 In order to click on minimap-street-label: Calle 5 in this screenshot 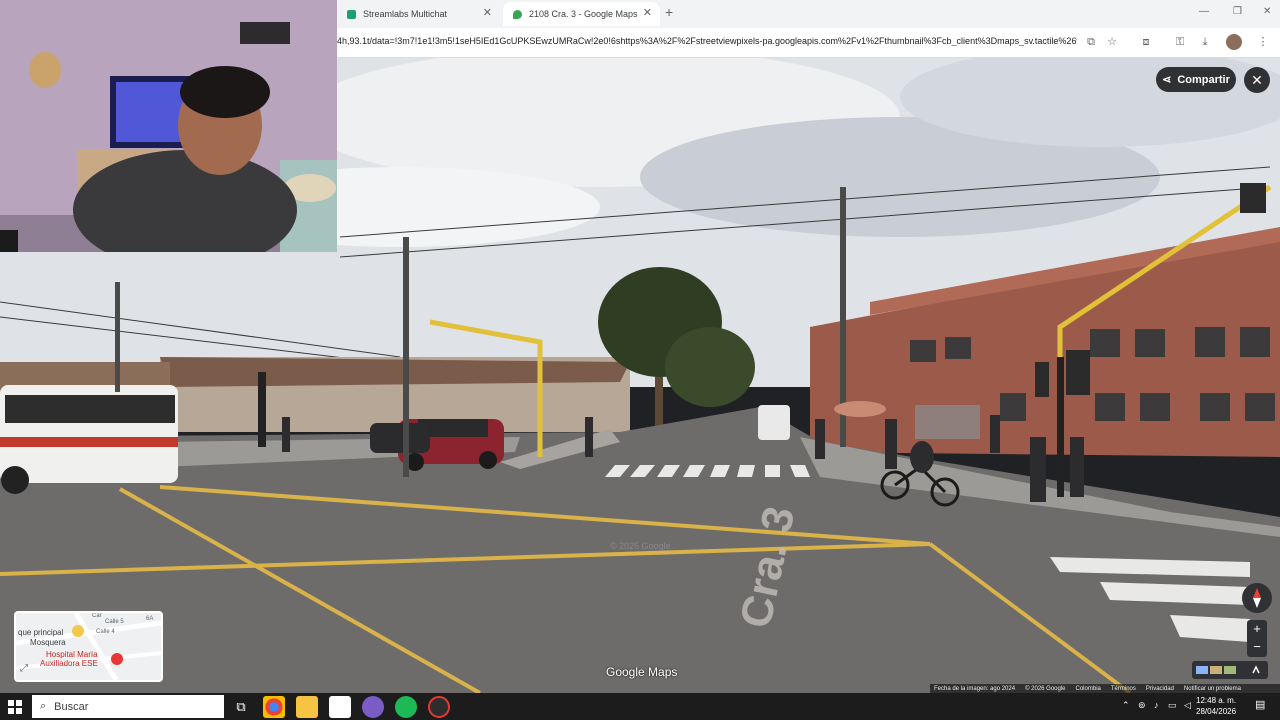, I will do `click(114, 622)`.